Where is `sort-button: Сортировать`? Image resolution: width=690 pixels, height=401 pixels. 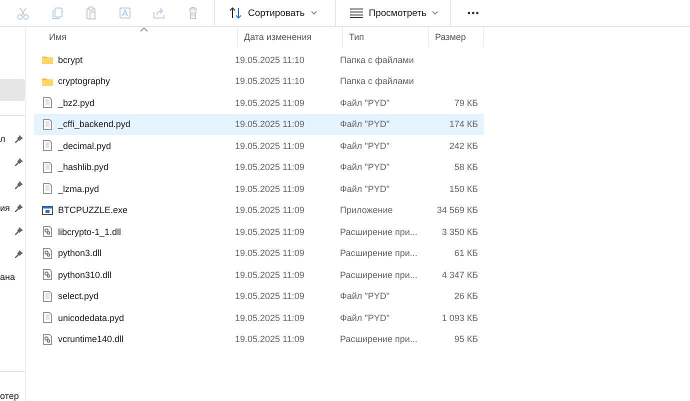
sort-button: Сортировать is located at coordinates (273, 13).